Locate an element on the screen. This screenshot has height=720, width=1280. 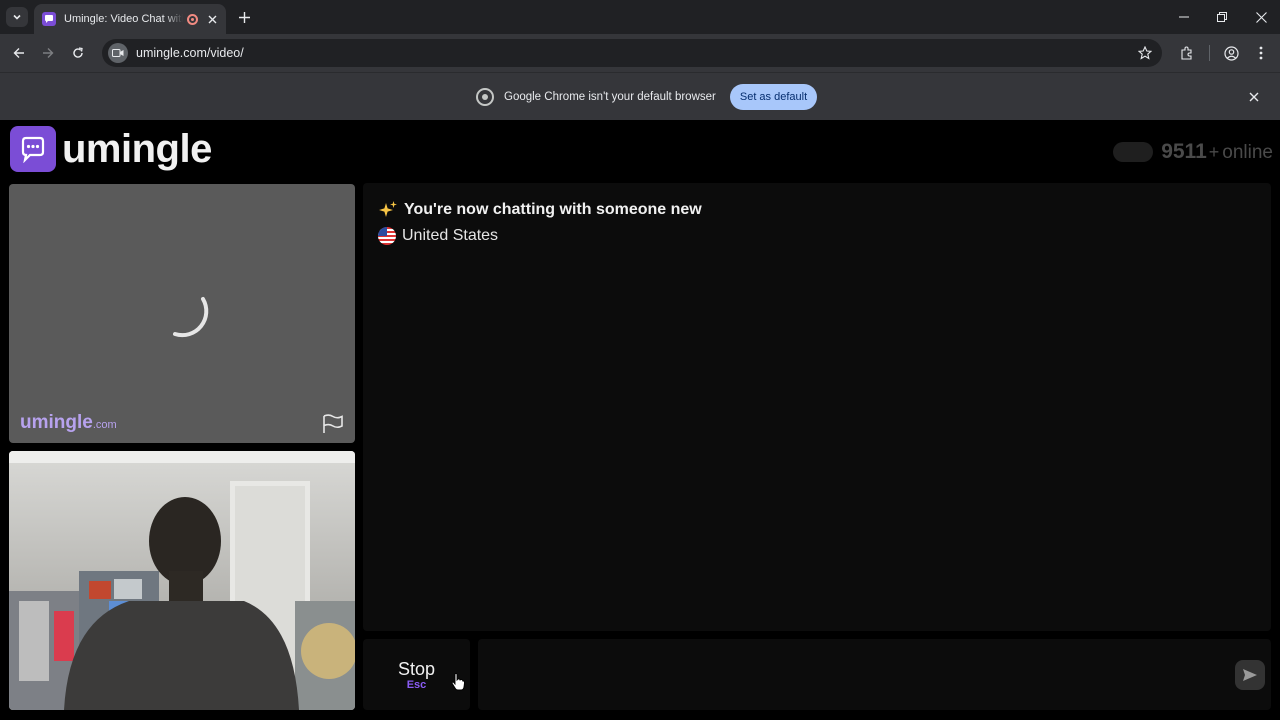
address-bar: umingle.com/video/ is located at coordinates (632, 53).